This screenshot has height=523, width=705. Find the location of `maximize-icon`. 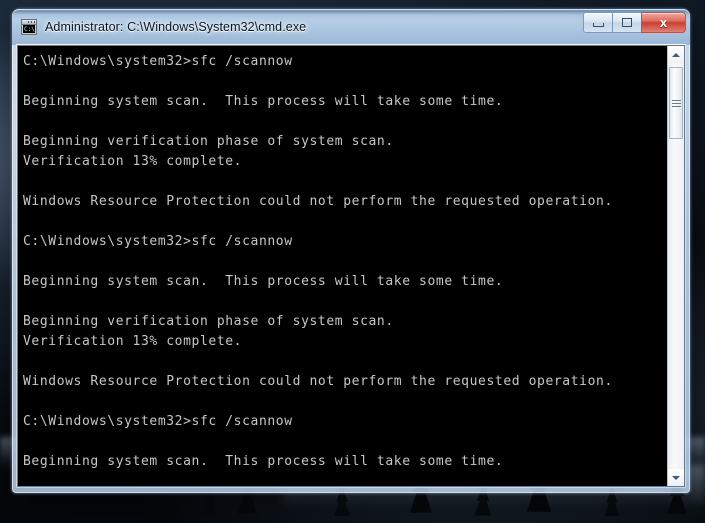

maximize-icon is located at coordinates (627, 22).